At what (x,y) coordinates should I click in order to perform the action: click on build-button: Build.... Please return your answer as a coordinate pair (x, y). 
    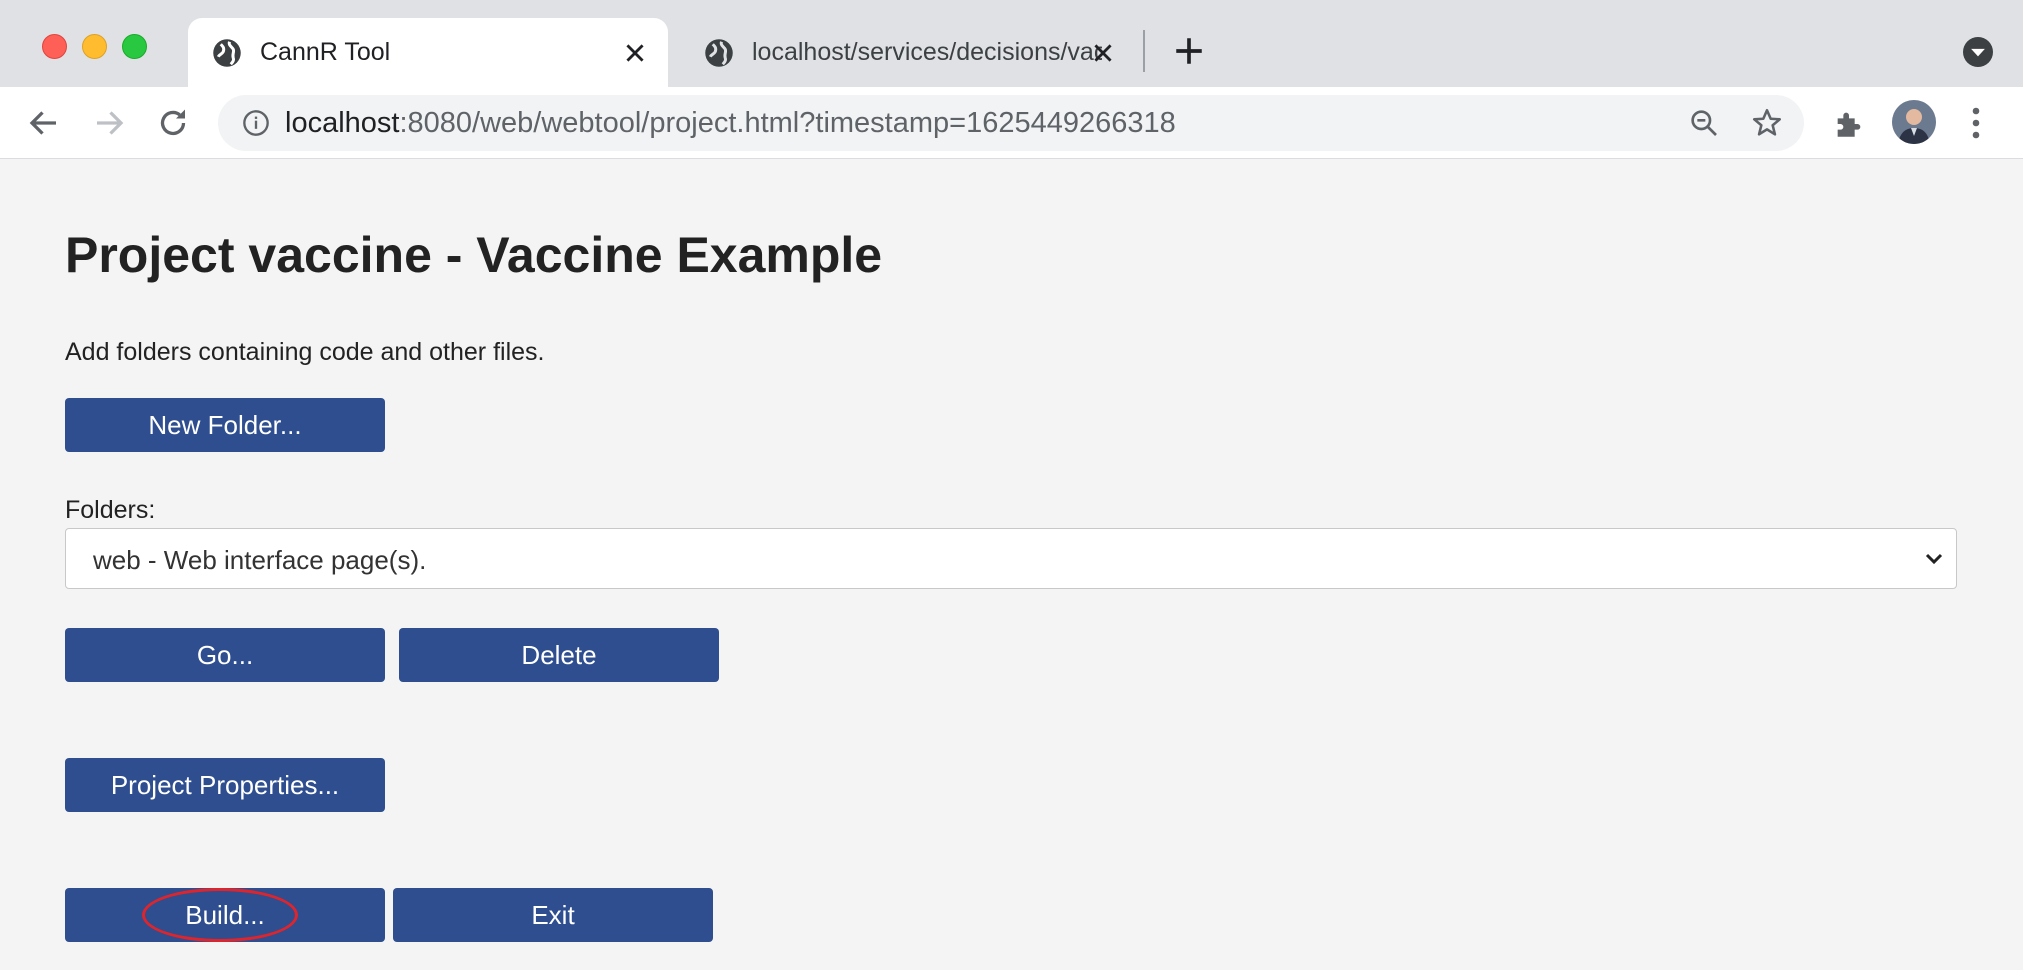
    Looking at the image, I should click on (225, 915).